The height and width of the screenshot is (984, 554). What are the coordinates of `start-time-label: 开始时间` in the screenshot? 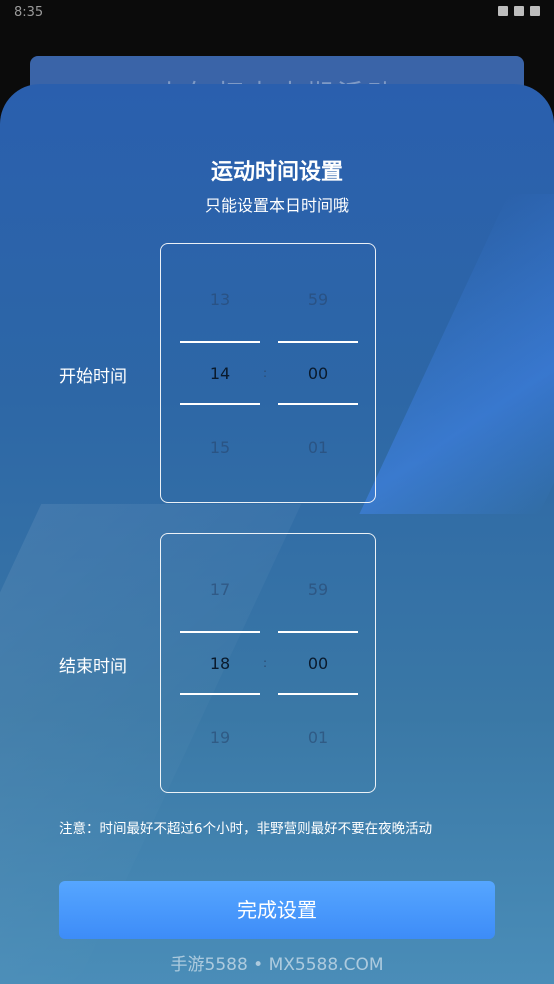 It's located at (93, 377).